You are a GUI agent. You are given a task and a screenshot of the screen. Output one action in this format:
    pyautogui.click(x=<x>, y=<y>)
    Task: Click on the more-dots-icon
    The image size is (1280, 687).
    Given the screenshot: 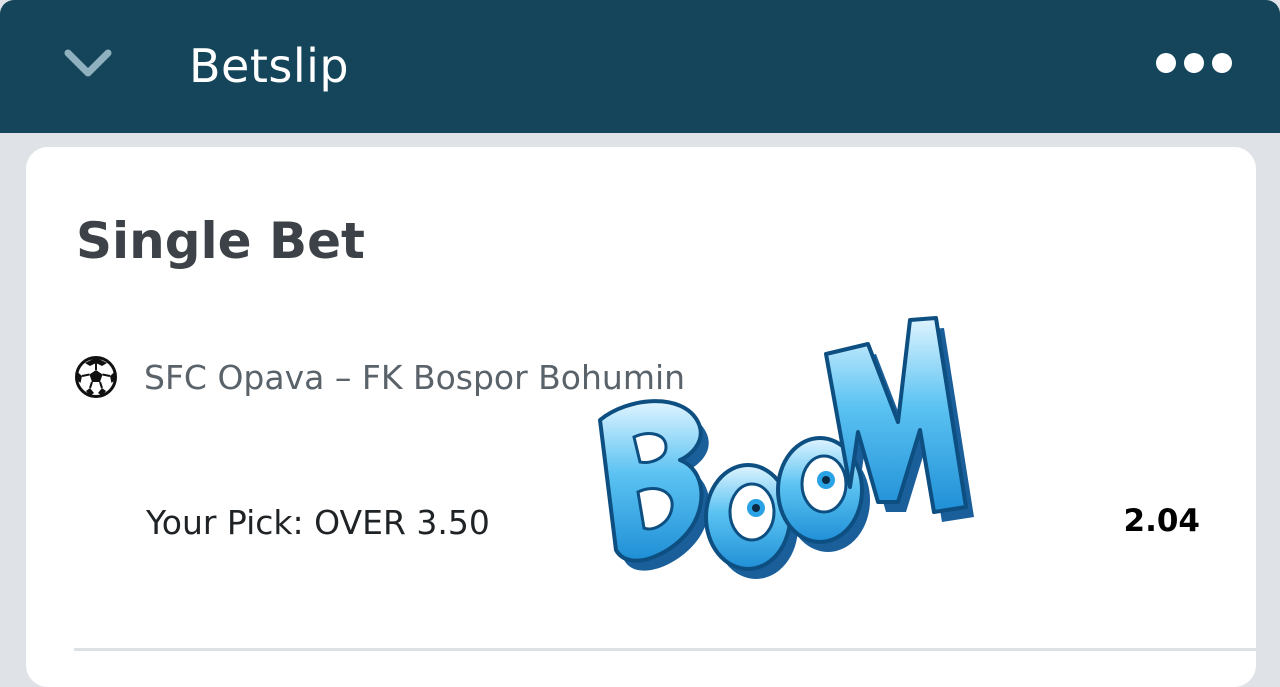 What is the action you would take?
    pyautogui.click(x=1194, y=63)
    